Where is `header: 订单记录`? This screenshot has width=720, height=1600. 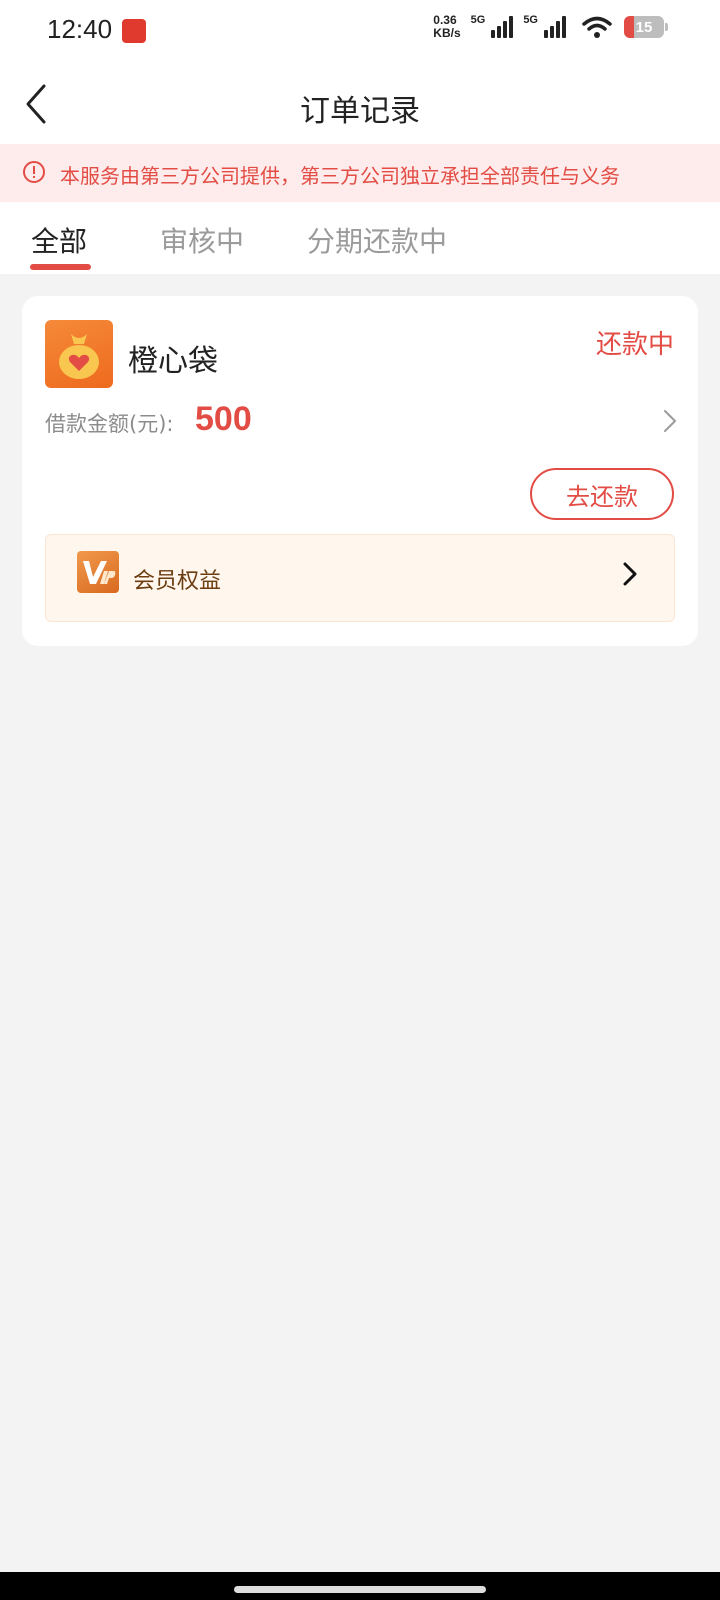 header: 订单记录 is located at coordinates (360, 103).